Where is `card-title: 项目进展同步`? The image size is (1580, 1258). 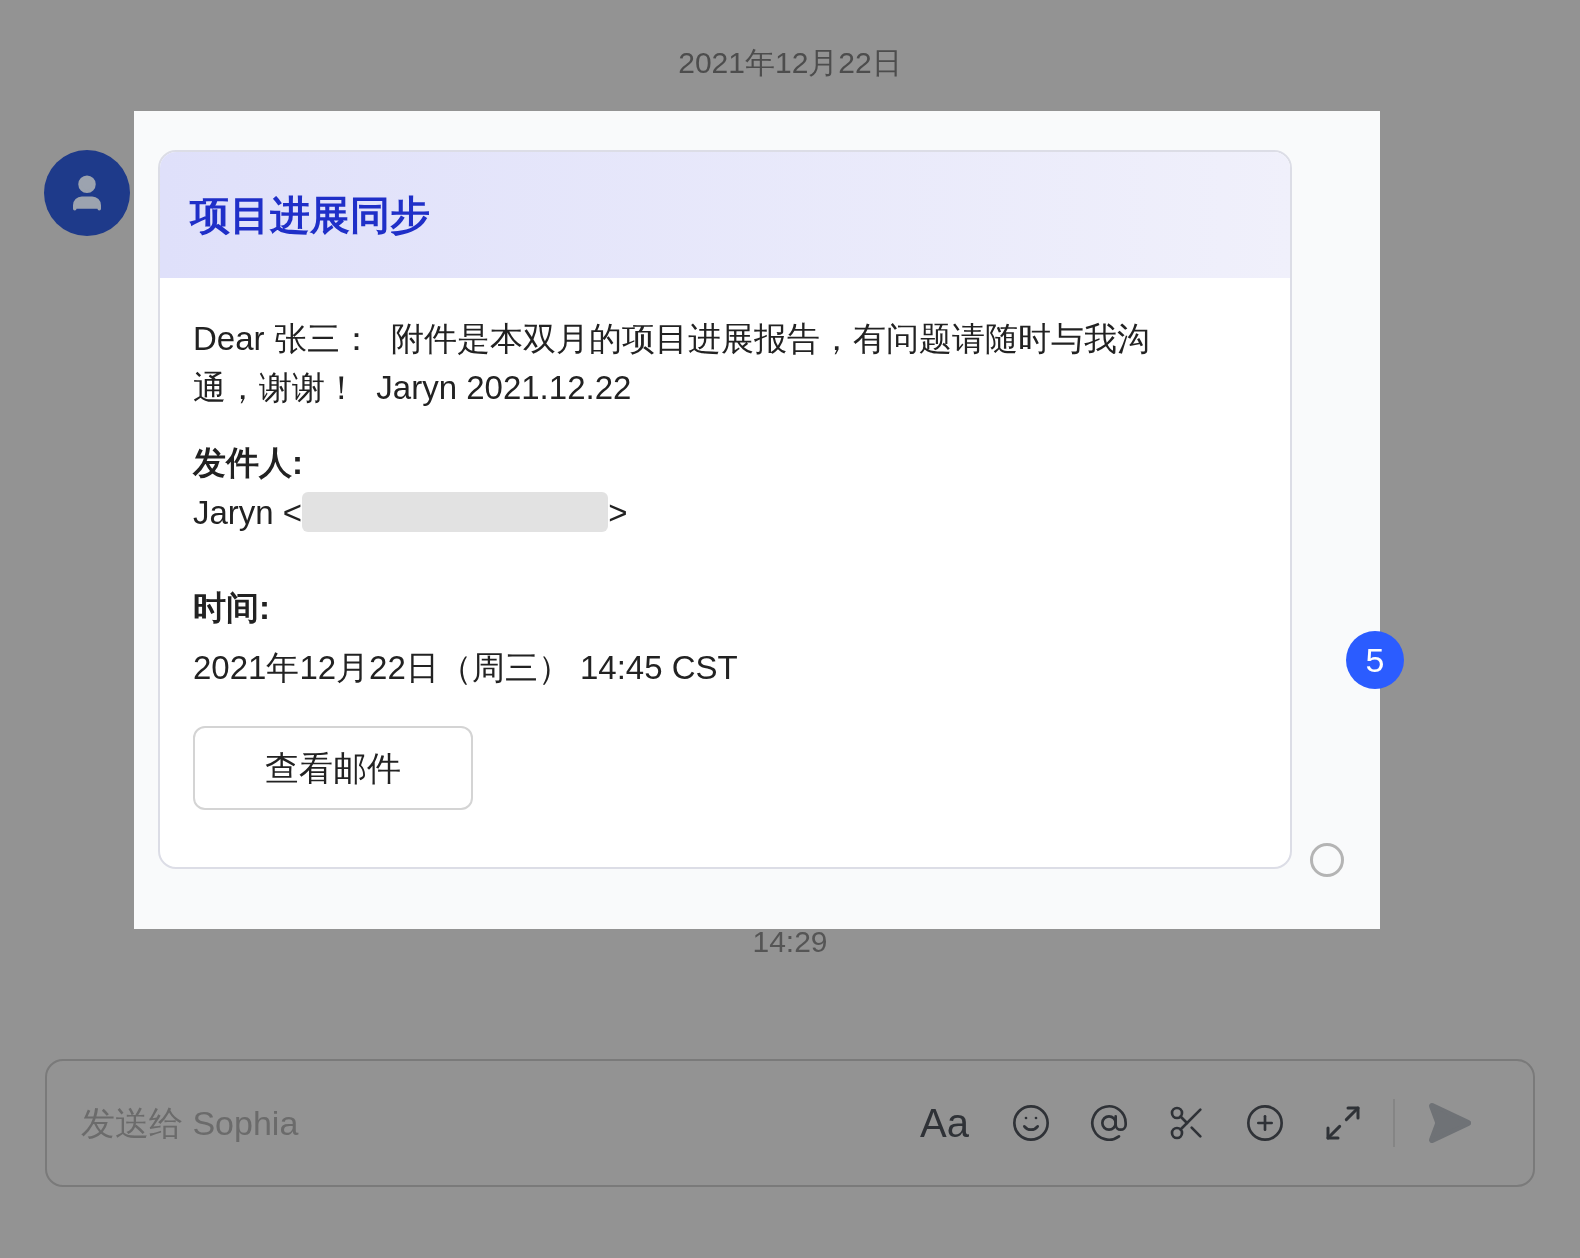
card-title: 项目进展同步 is located at coordinates (310, 215).